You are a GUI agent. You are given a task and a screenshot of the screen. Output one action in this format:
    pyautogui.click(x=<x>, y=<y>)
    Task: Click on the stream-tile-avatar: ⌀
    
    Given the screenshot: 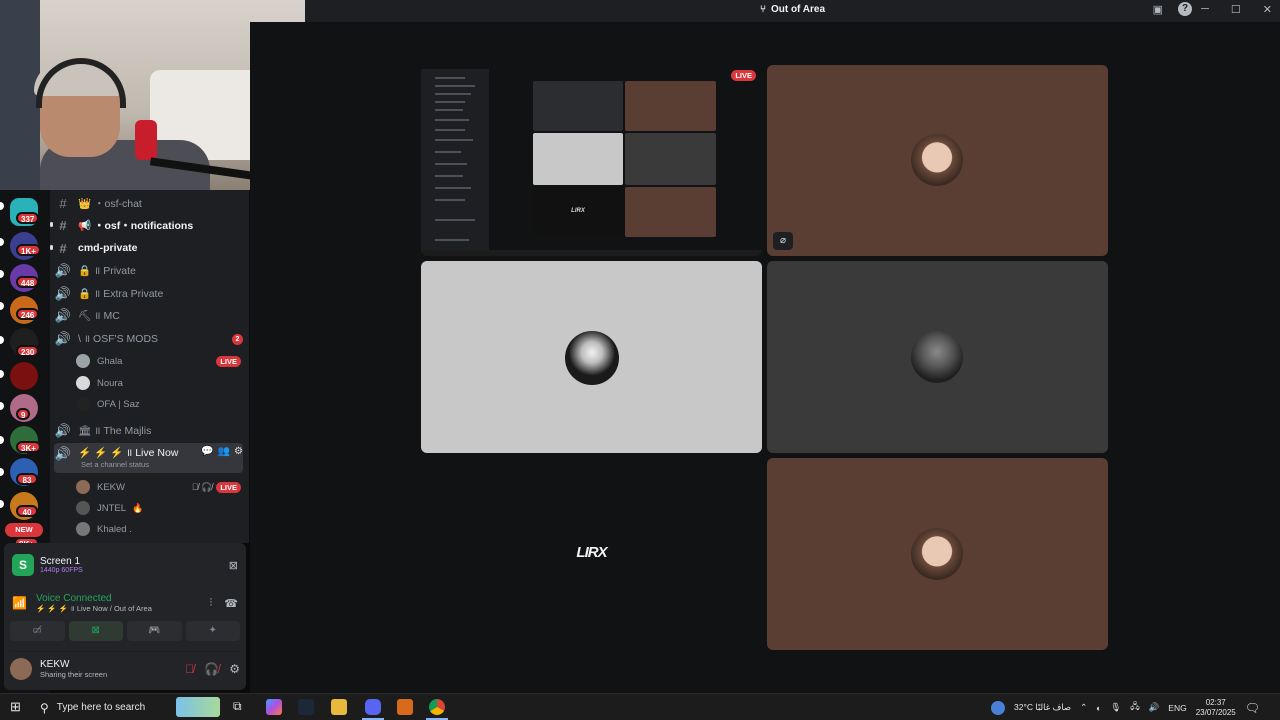 What is the action you would take?
    pyautogui.click(x=937, y=160)
    